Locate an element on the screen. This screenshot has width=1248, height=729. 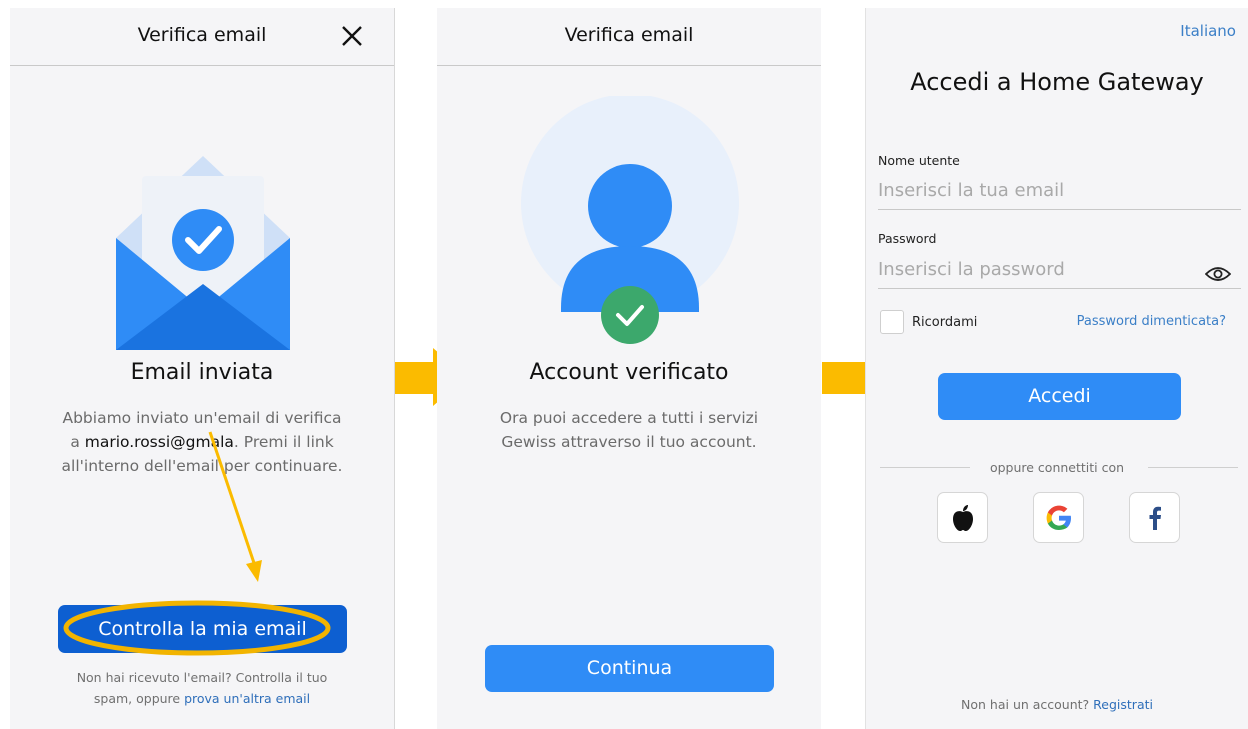
apple-icon is located at coordinates (963, 518).